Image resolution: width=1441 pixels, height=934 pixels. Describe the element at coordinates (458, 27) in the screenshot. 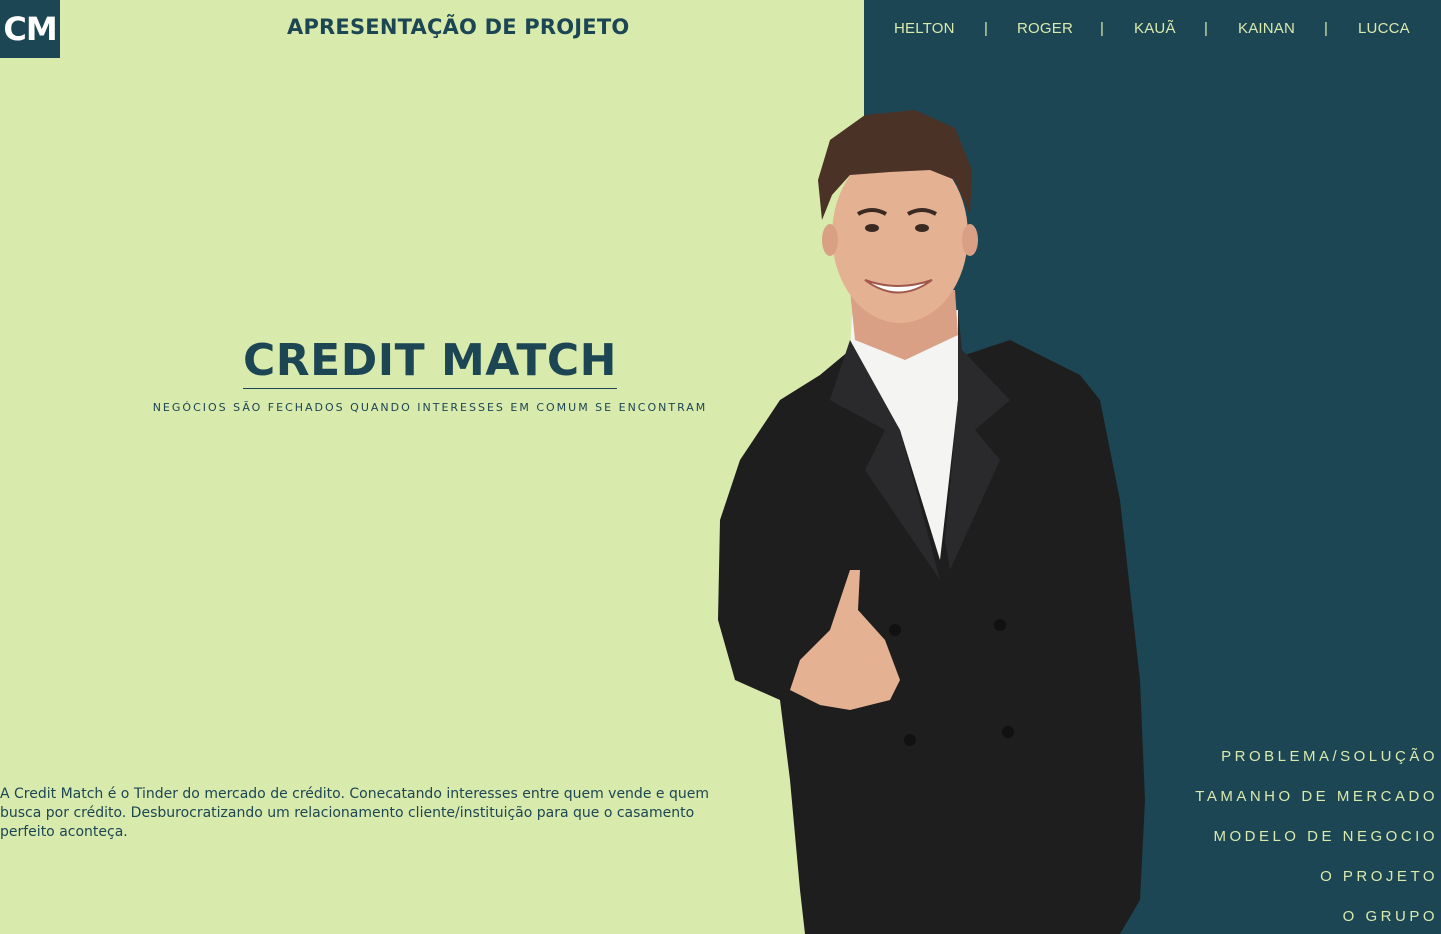

I see `page-title: APRESENTAÇÃO DE PROJETO` at that location.